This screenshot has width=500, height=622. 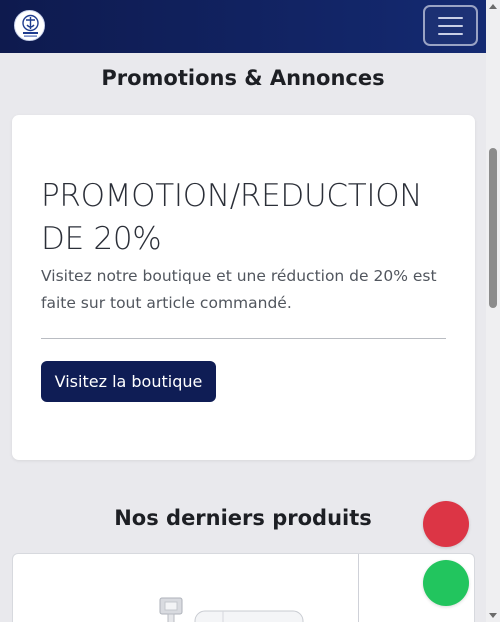 I want to click on page-scrollbar, so click(x=493, y=311).